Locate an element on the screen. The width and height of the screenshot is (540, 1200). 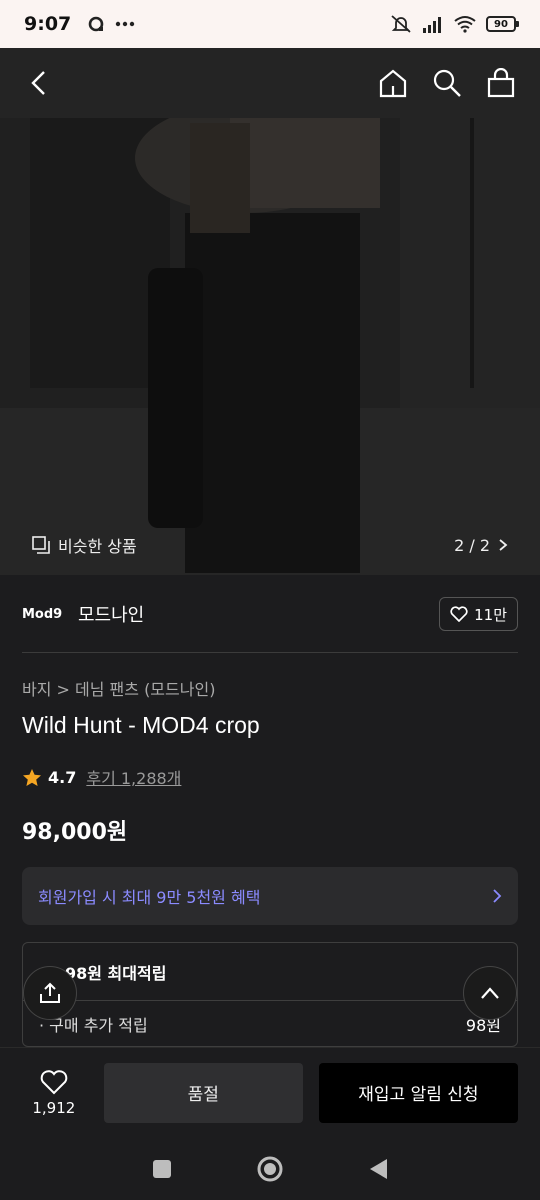
product-title: Wild Hunt - MOD4 crop is located at coordinates (141, 725).